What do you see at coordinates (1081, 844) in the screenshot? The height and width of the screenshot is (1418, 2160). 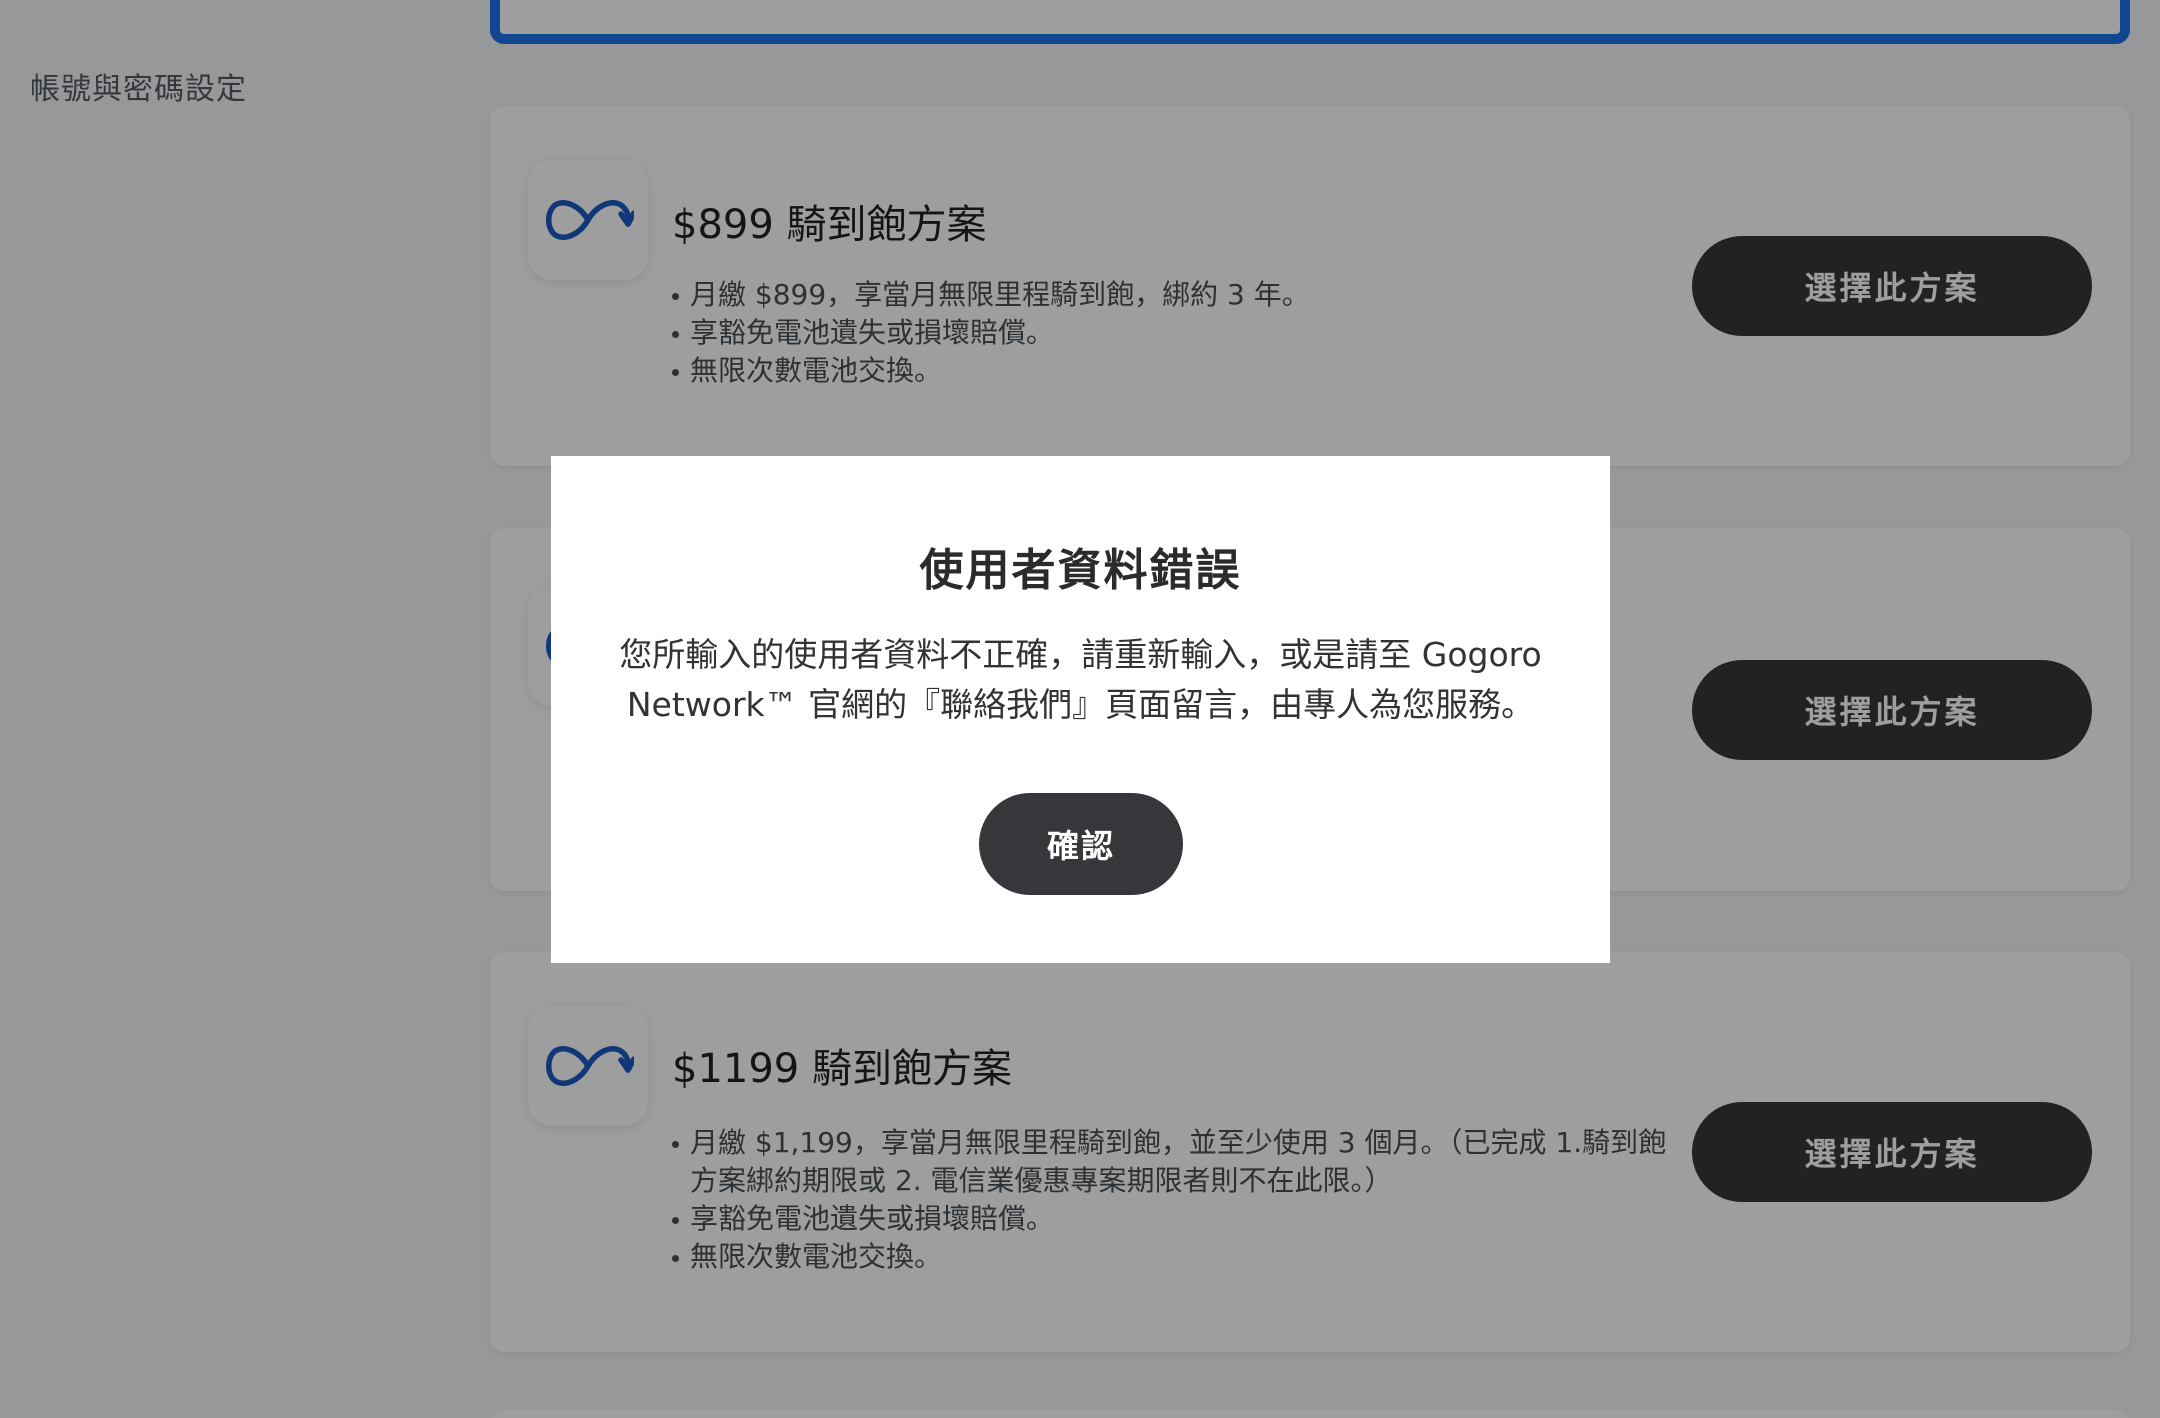 I see `confirm-button: 確認` at bounding box center [1081, 844].